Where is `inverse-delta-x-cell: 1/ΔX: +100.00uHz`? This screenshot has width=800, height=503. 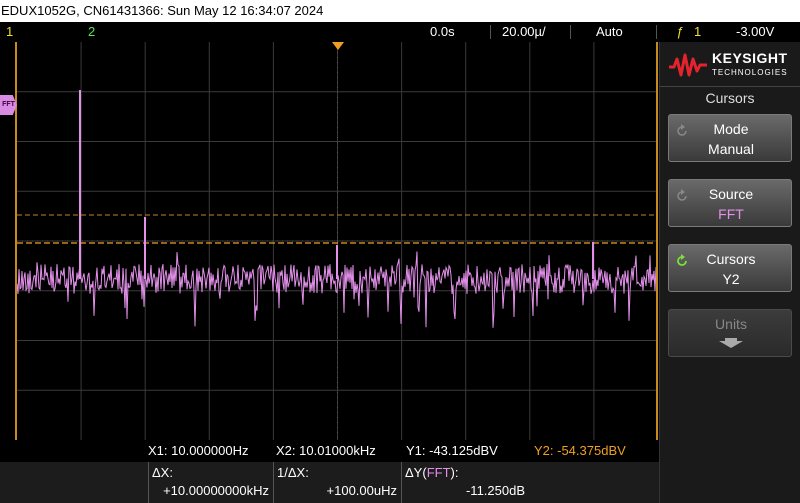 inverse-delta-x-cell: 1/ΔX: +100.00uHz is located at coordinates (337, 482).